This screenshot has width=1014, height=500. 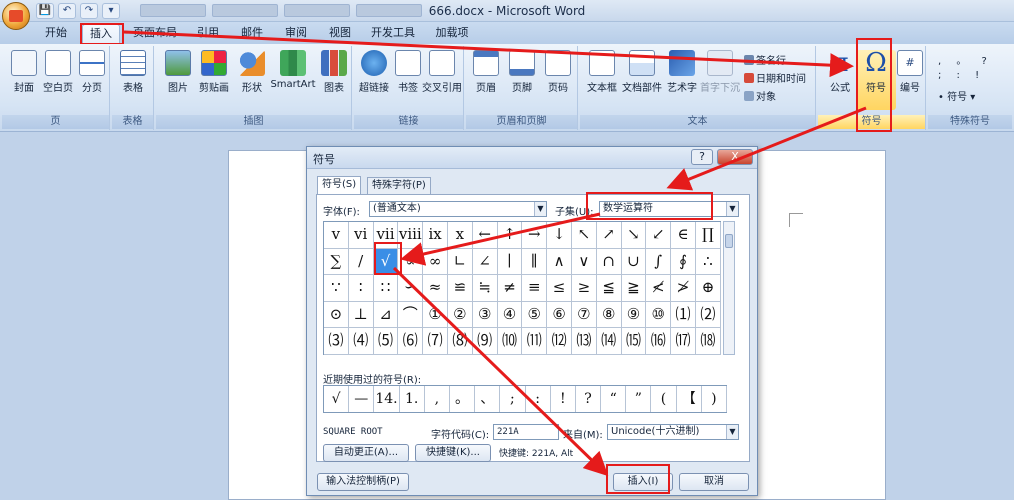 What do you see at coordinates (485, 262) in the screenshot?
I see `symbol-cell: ∠` at bounding box center [485, 262].